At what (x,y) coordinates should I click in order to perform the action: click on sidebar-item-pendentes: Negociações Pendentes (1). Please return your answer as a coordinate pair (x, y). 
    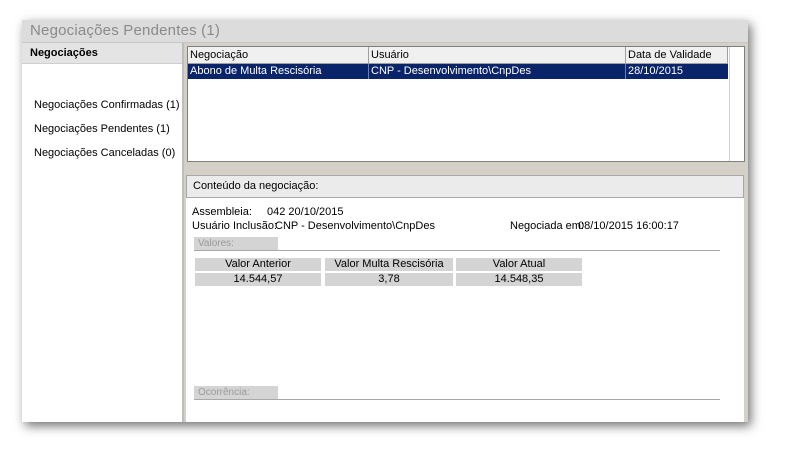
    Looking at the image, I should click on (102, 129).